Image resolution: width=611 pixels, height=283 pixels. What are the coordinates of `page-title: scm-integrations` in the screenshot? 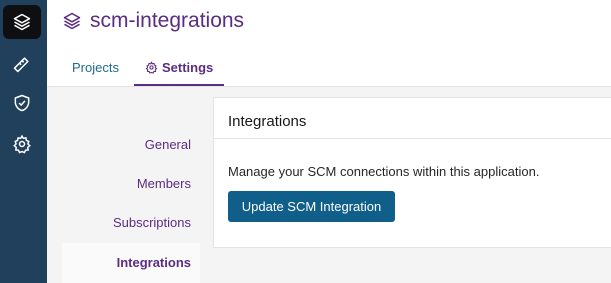 It's located at (167, 20).